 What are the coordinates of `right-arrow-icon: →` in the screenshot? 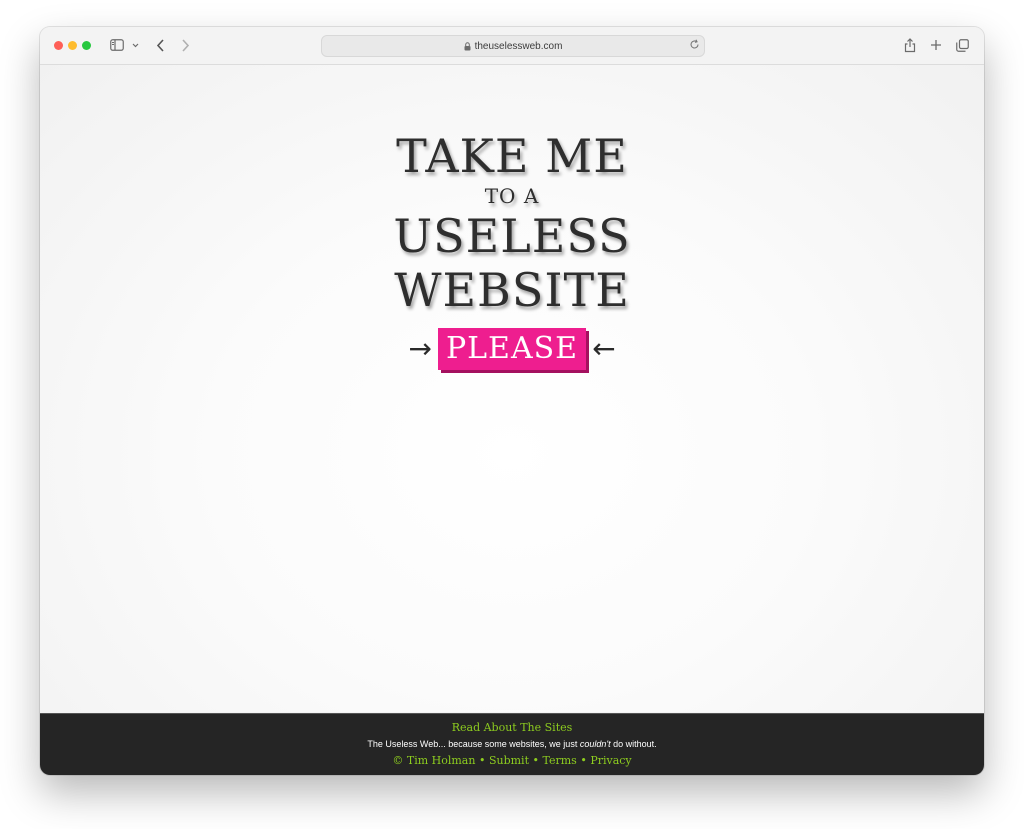 It's located at (420, 348).